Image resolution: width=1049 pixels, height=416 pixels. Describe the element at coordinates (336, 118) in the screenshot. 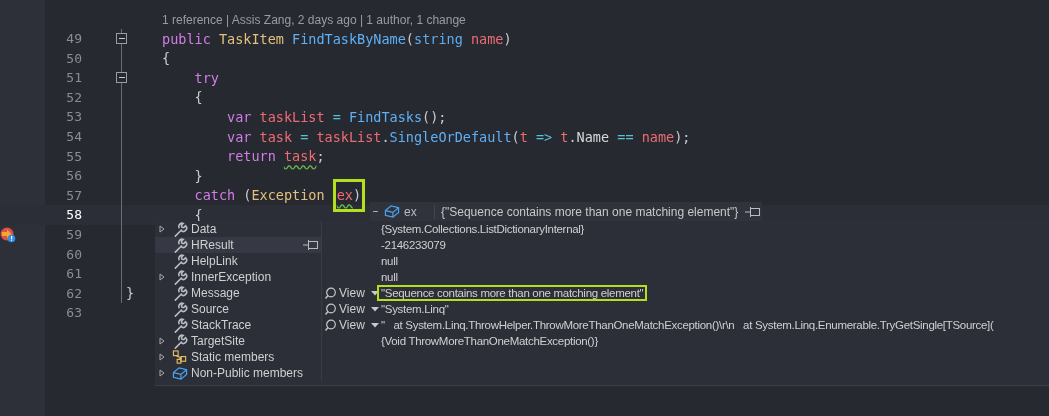

I see `code-line: var taskList = FindTasks();` at that location.